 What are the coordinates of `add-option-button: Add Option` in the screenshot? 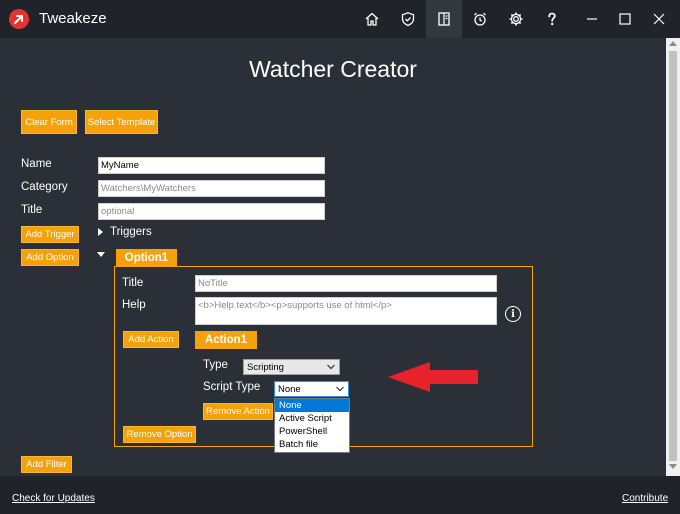 It's located at (50, 257).